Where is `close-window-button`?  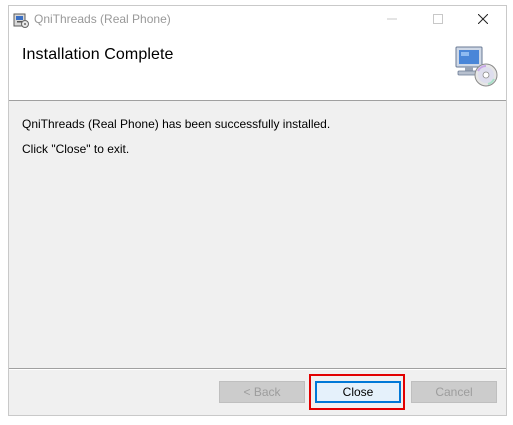
close-window-button is located at coordinates (483, 20).